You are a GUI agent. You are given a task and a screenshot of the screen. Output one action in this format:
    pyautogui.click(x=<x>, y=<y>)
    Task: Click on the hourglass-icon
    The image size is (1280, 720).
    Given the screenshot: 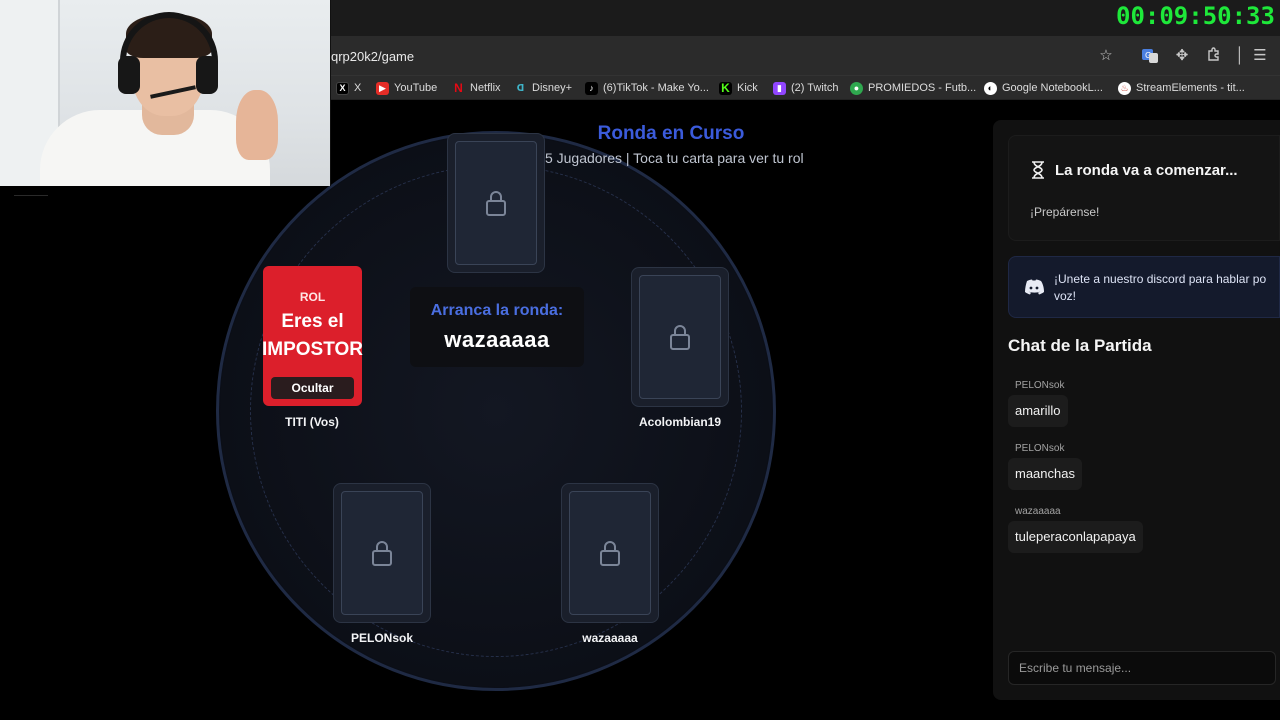 What is the action you would take?
    pyautogui.click(x=1038, y=170)
    